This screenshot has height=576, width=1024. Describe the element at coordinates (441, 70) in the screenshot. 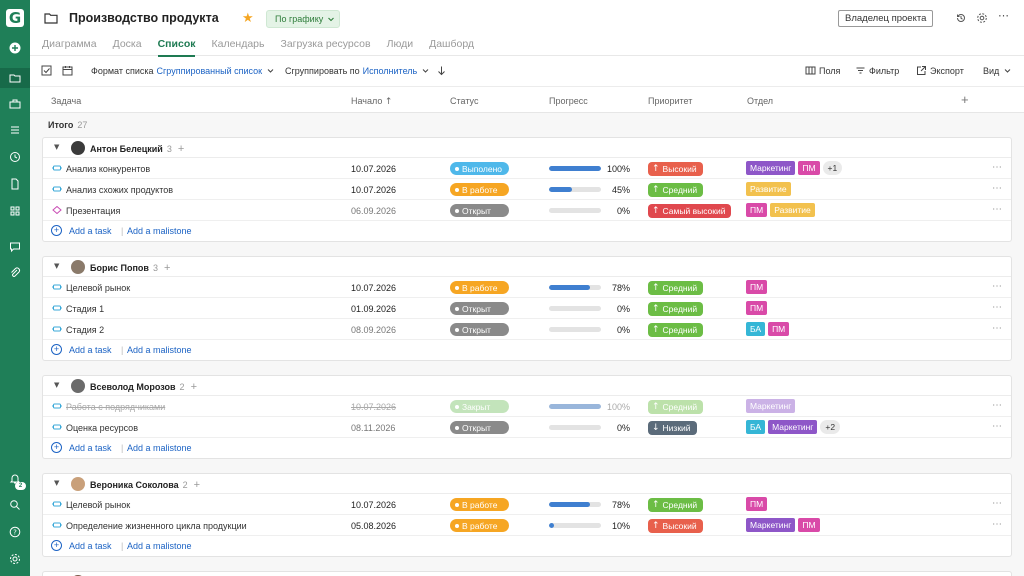

I see `sort-direction-icon` at that location.